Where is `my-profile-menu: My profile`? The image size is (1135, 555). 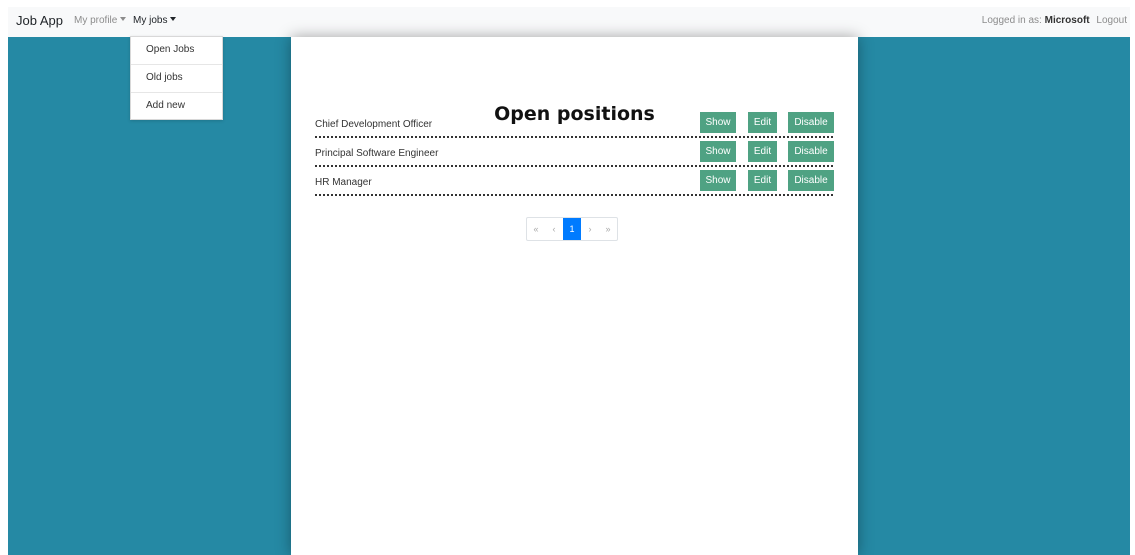
my-profile-menu: My profile is located at coordinates (100, 20).